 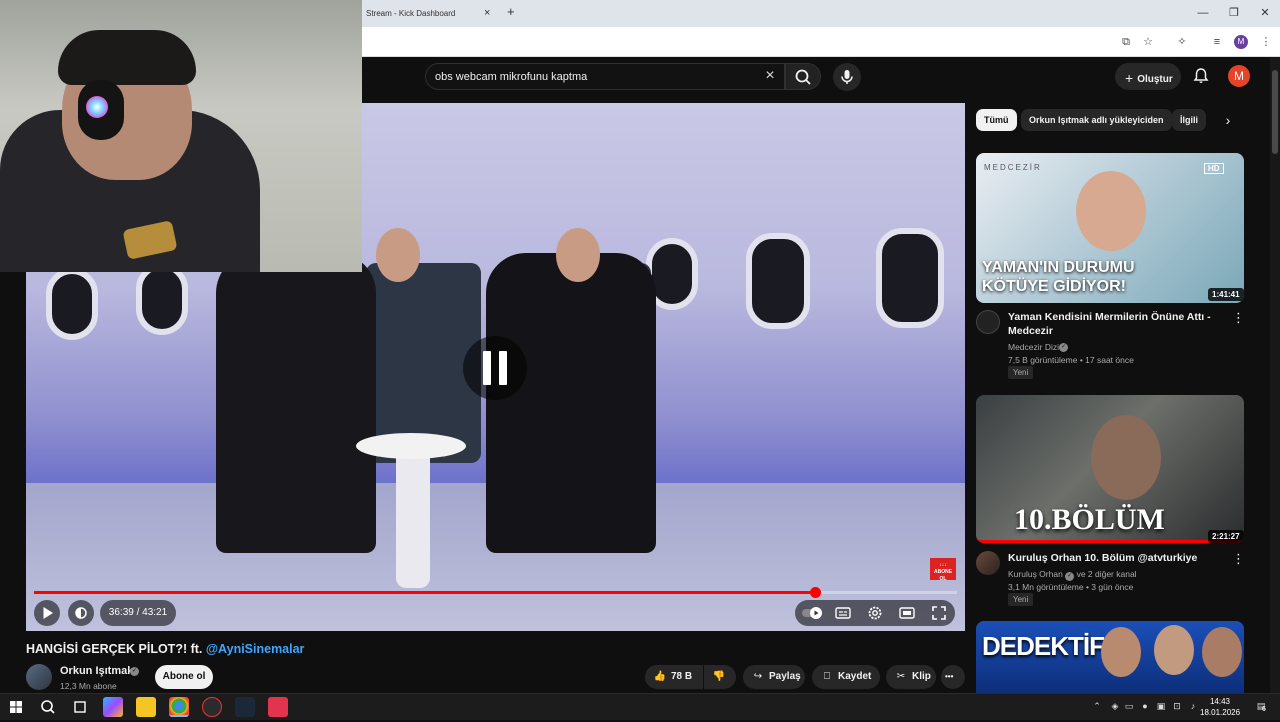 What do you see at coordinates (1220, 712) in the screenshot?
I see `clock-date: 18.01.2026` at bounding box center [1220, 712].